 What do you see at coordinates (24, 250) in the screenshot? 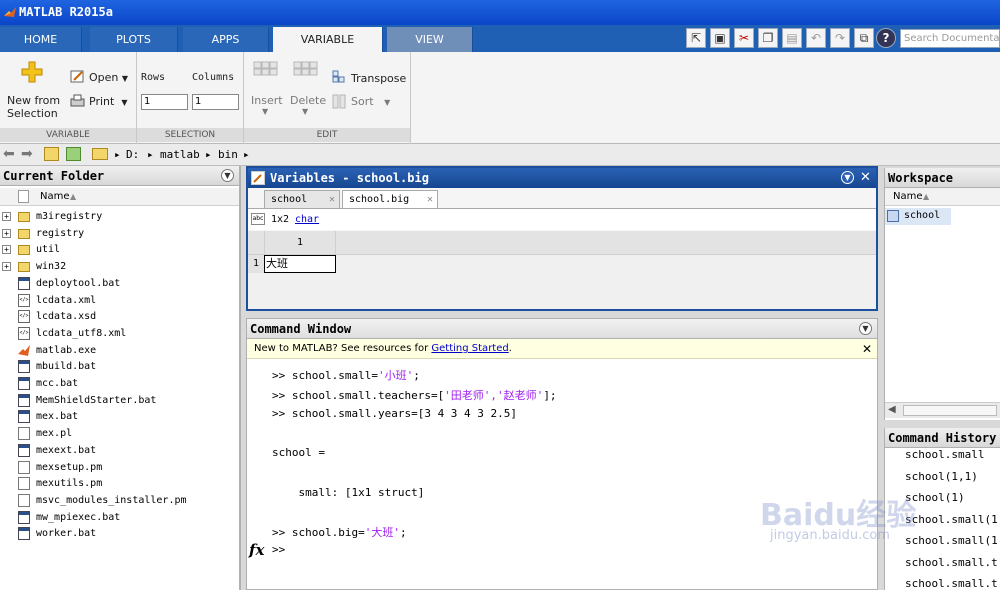
I see `folder-icon` at bounding box center [24, 250].